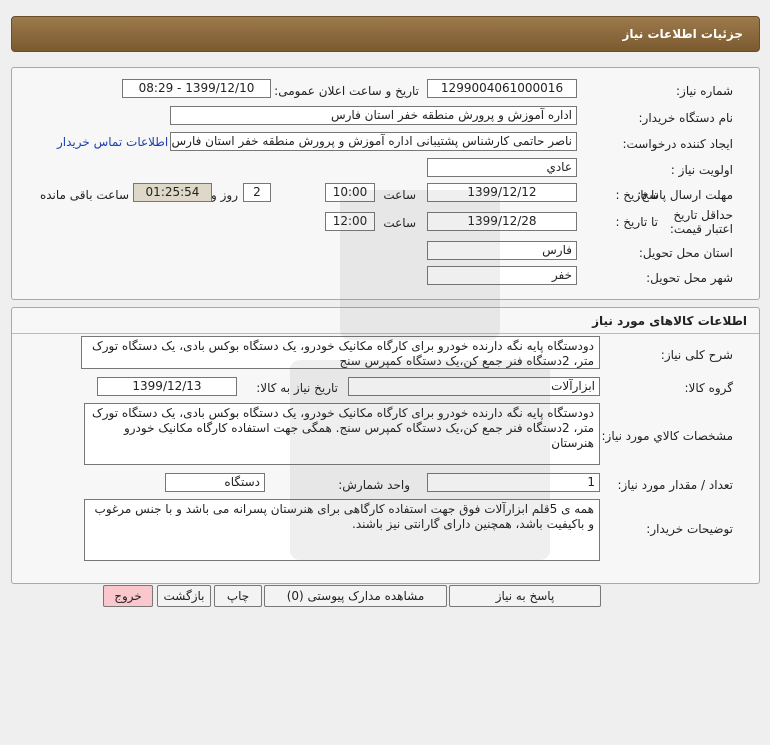 The image size is (770, 745). What do you see at coordinates (686, 118) in the screenshot?
I see `buyer-label: نام دستگاه خریدار:` at bounding box center [686, 118].